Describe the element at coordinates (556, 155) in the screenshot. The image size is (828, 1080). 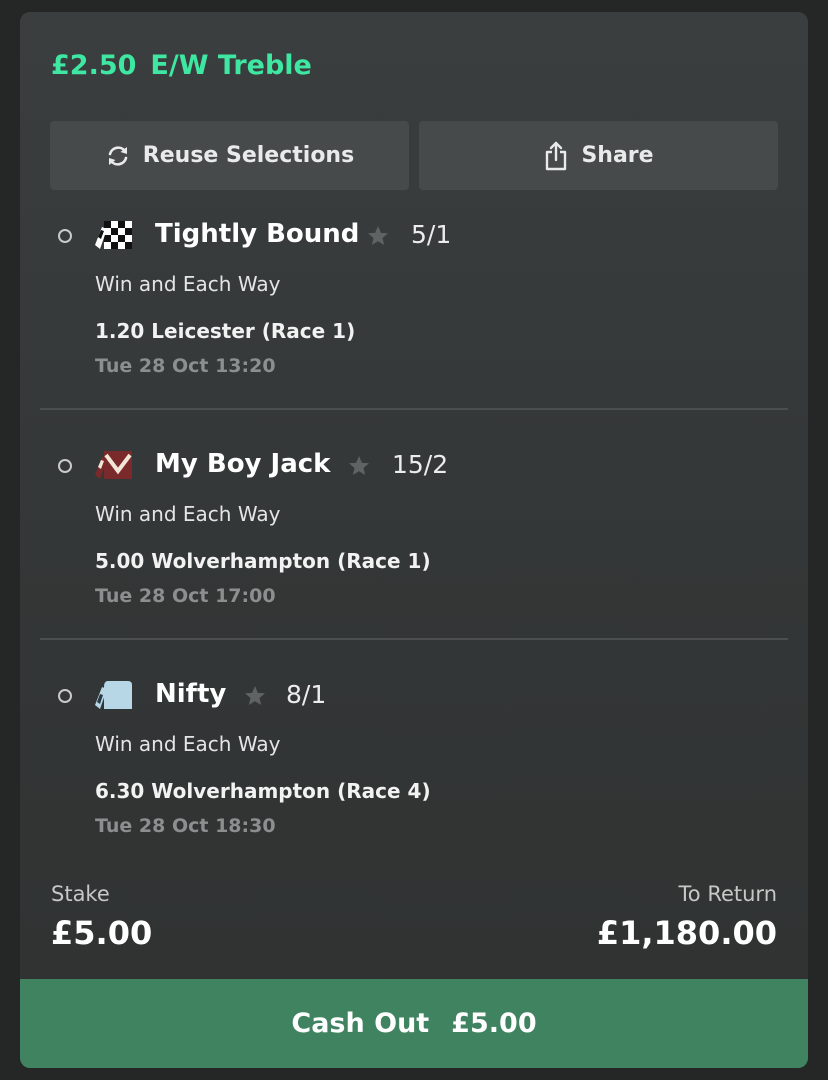
I see `share-icon` at that location.